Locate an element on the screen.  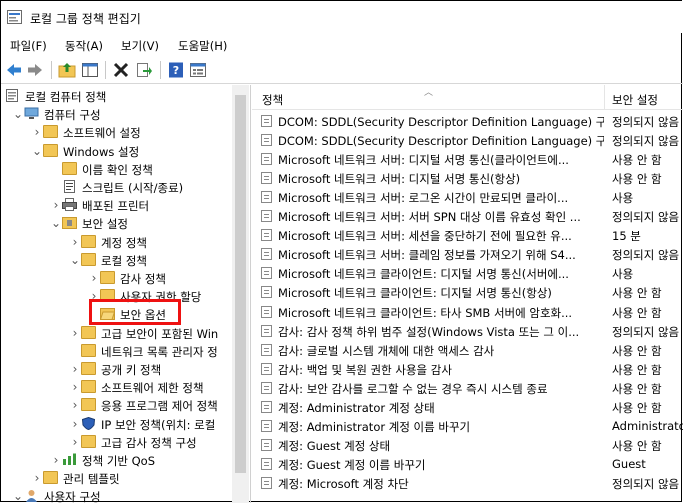
tree-node: › 배포된 프린터 is located at coordinates (116, 206).